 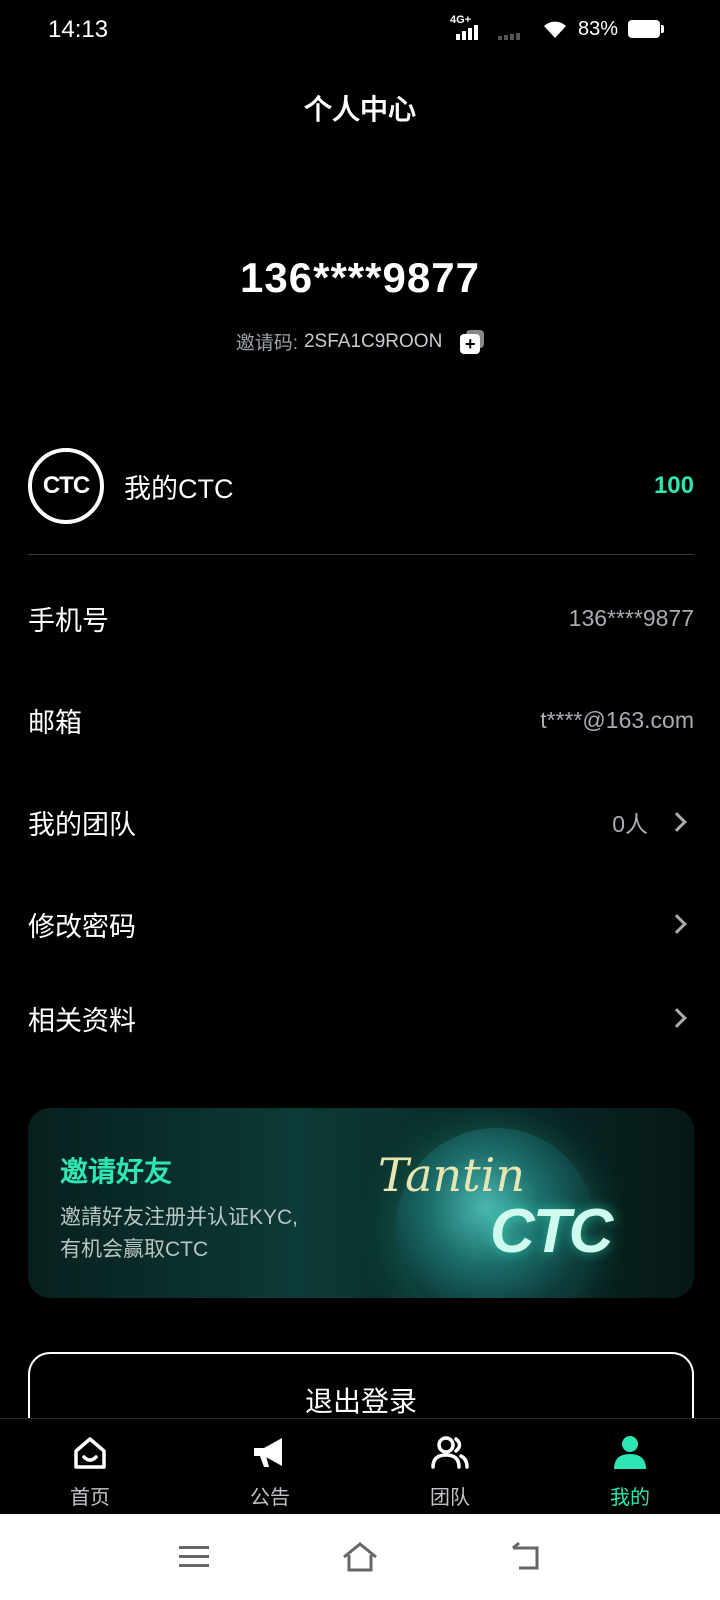 What do you see at coordinates (373, 341) in the screenshot?
I see `invite-code-value: 2SFA1C9ROON` at bounding box center [373, 341].